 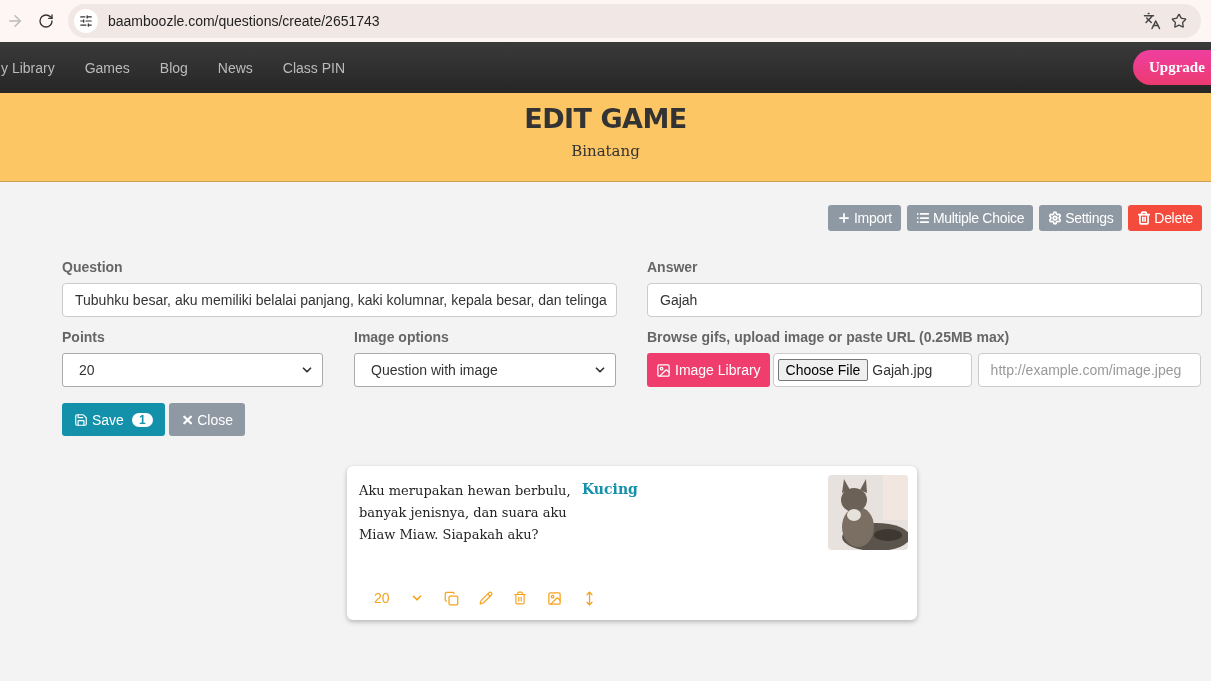 I want to click on card-question: Aku merupakan hewan berbulu, banyak jenisnya, dan suara aku Miaw Miaw. Siapakah aku?, so click(x=465, y=513).